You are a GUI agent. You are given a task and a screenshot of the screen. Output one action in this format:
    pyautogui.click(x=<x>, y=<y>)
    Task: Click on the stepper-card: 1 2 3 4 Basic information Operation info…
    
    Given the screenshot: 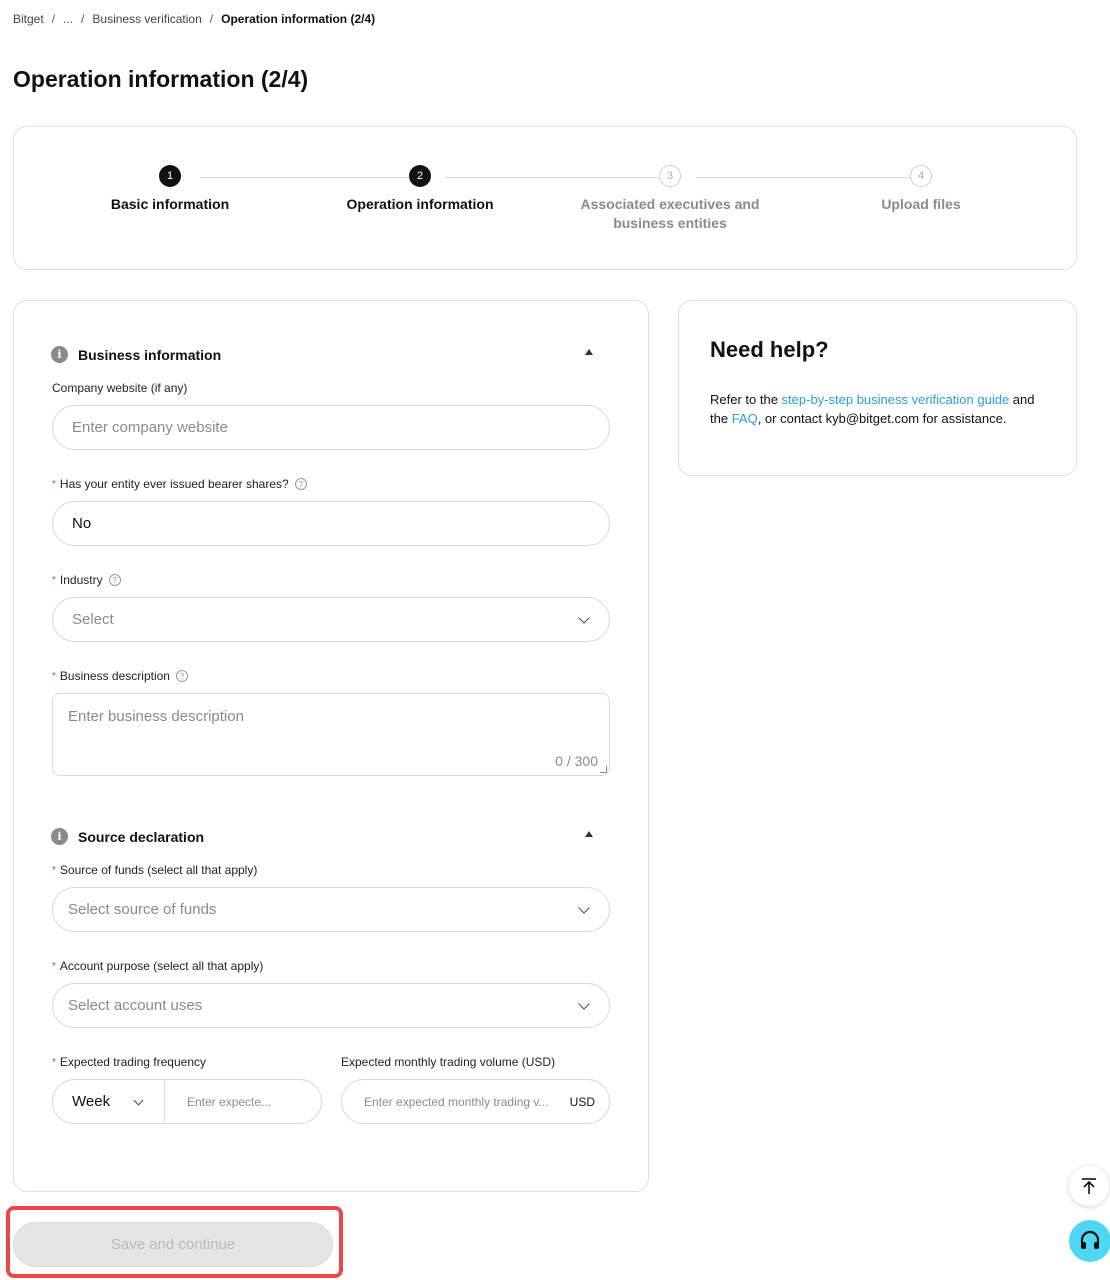 What is the action you would take?
    pyautogui.click(x=545, y=198)
    